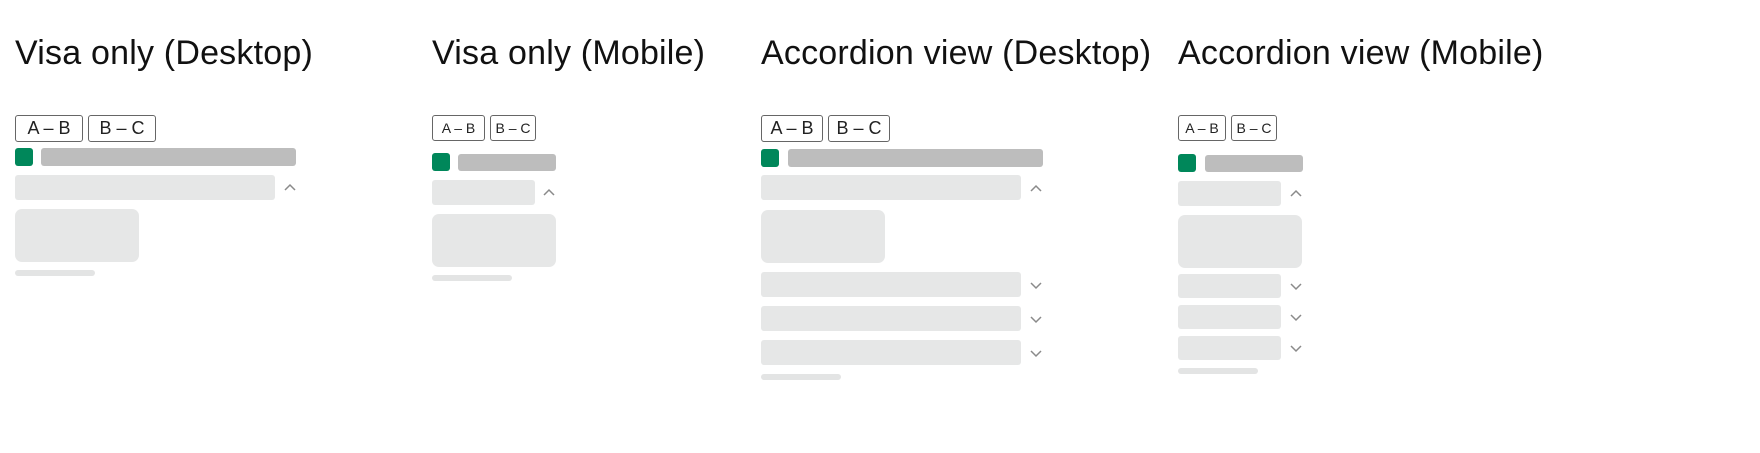  I want to click on panel-title: Accordion view (Desktop), so click(956, 53).